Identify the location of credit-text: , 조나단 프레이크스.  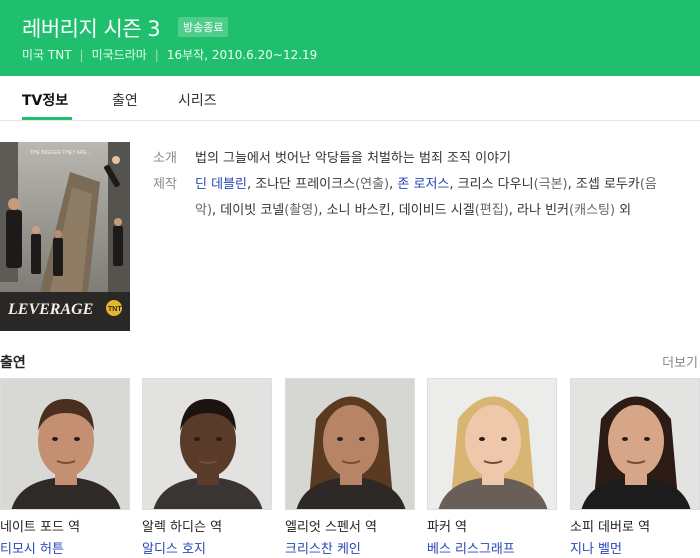
(301, 184).